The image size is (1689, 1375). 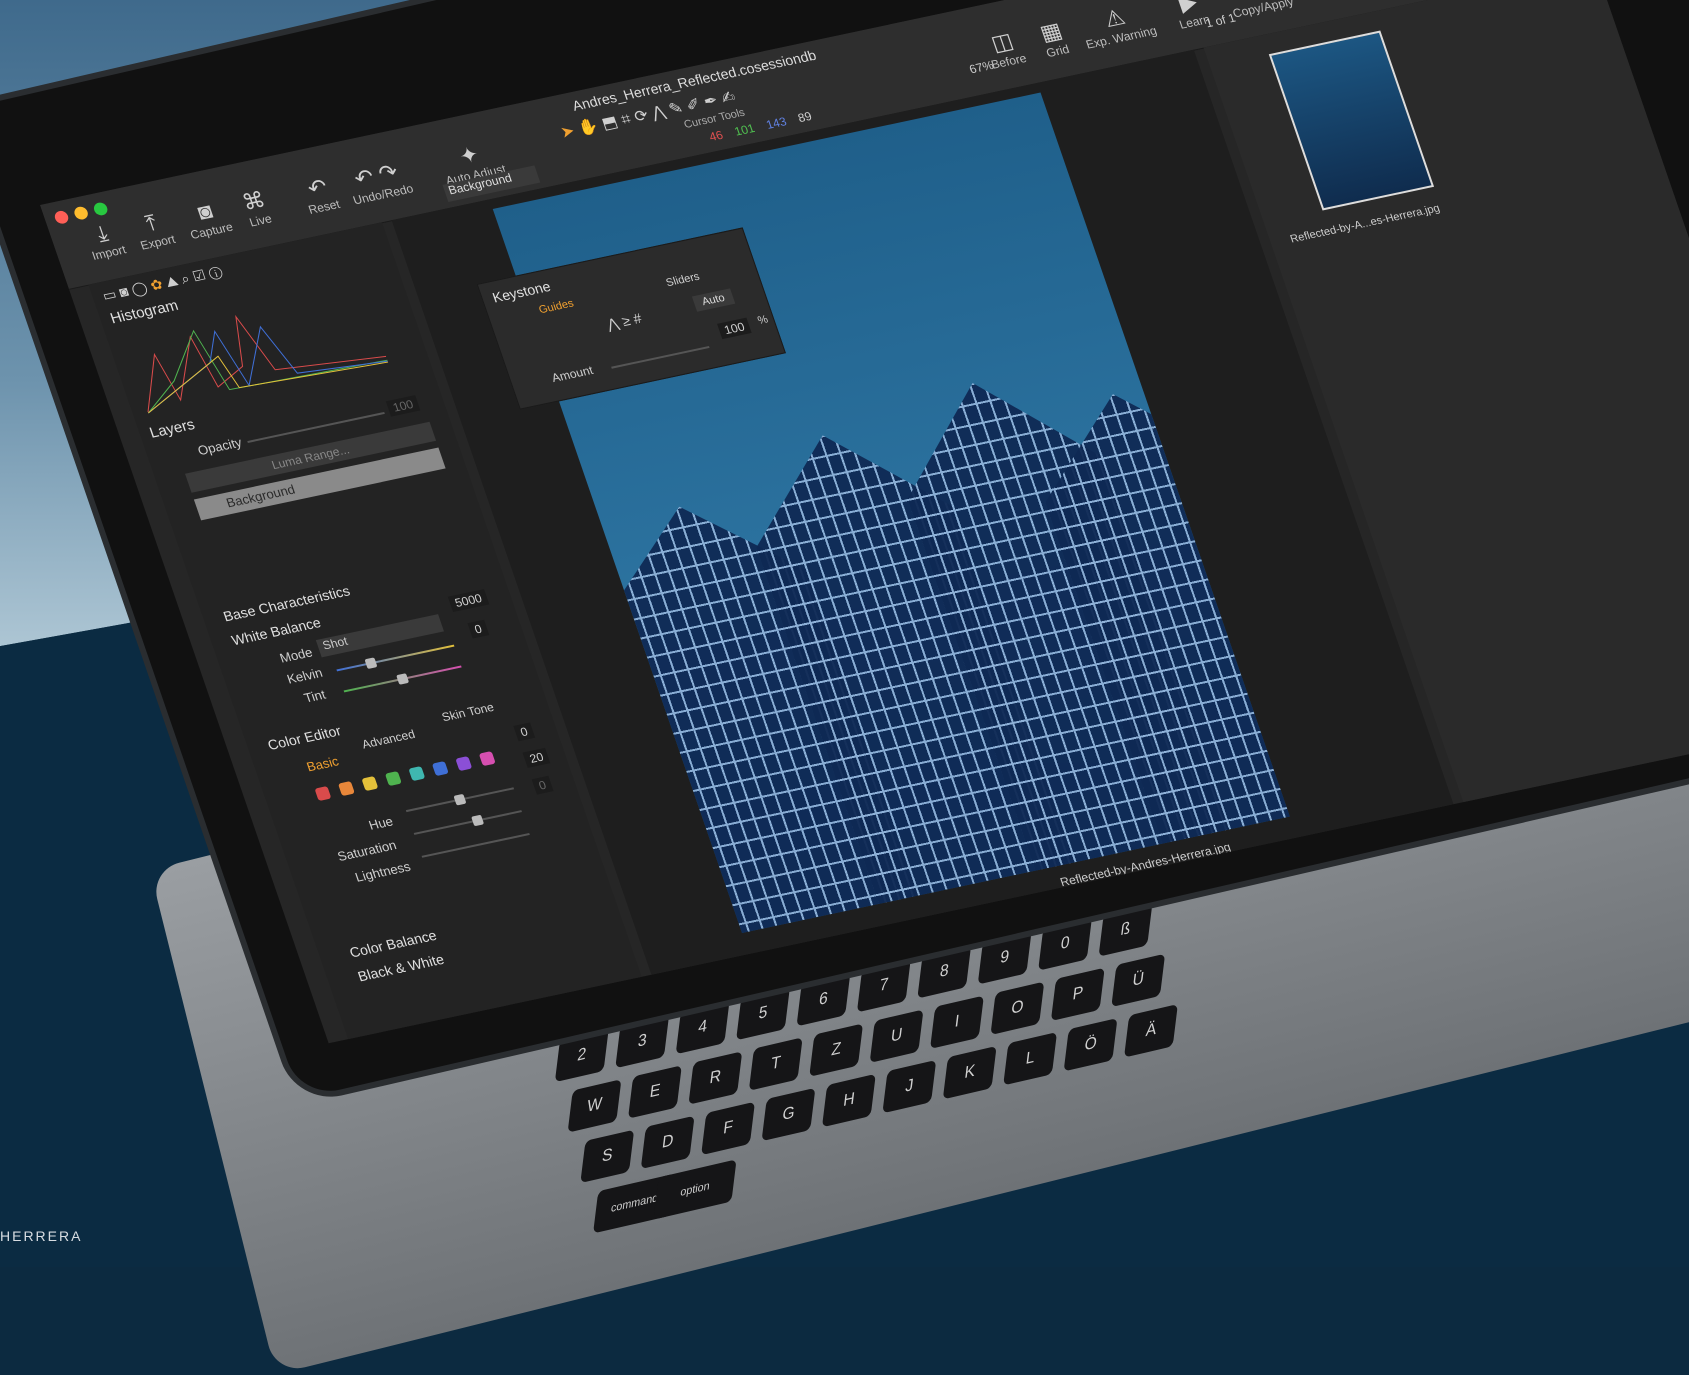 What do you see at coordinates (744, 130) in the screenshot?
I see `readout-green: 101` at bounding box center [744, 130].